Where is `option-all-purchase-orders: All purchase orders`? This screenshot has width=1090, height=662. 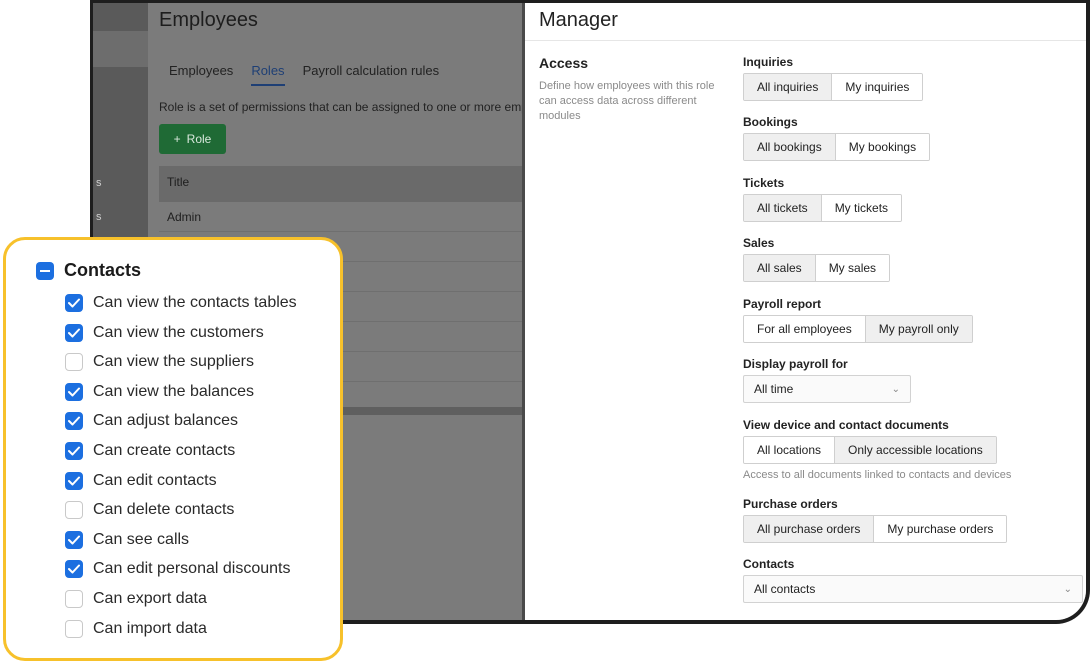 option-all-purchase-orders: All purchase orders is located at coordinates (809, 529).